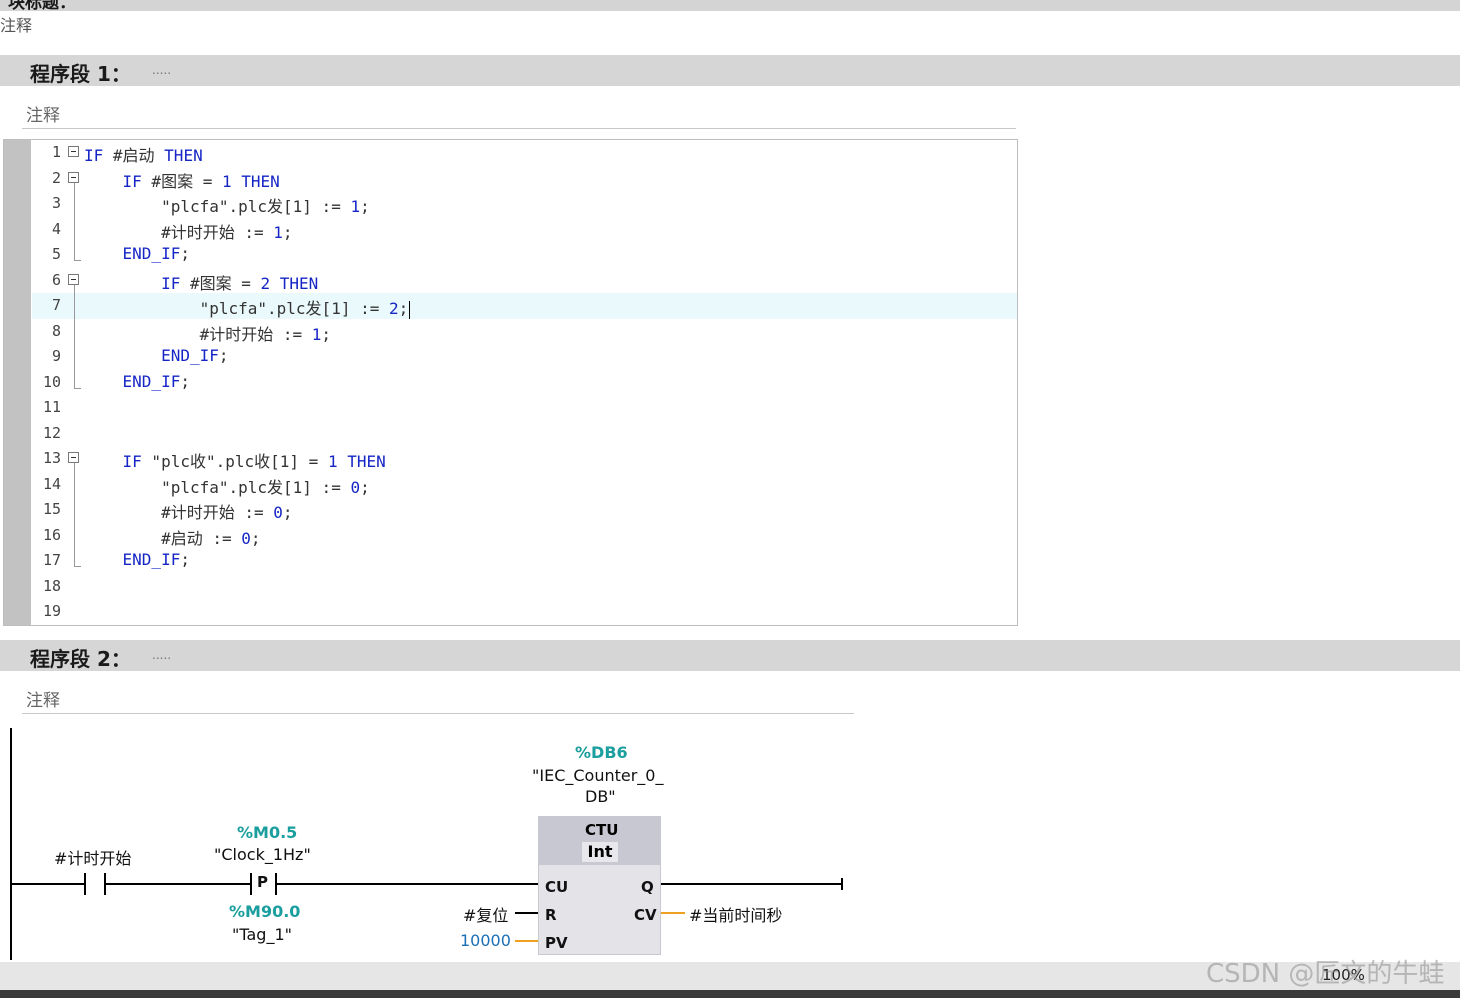 The width and height of the screenshot is (1460, 998). Describe the element at coordinates (56, 254) in the screenshot. I see `line-number: 5` at that location.